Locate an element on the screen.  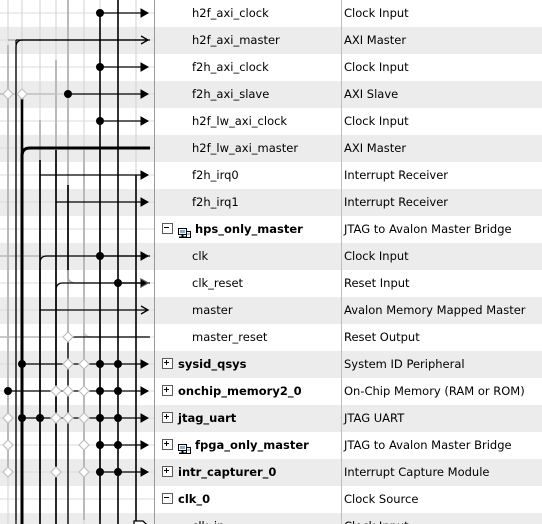
table-row: h2f_axi_master AXI Master is located at coordinates (271, 40).